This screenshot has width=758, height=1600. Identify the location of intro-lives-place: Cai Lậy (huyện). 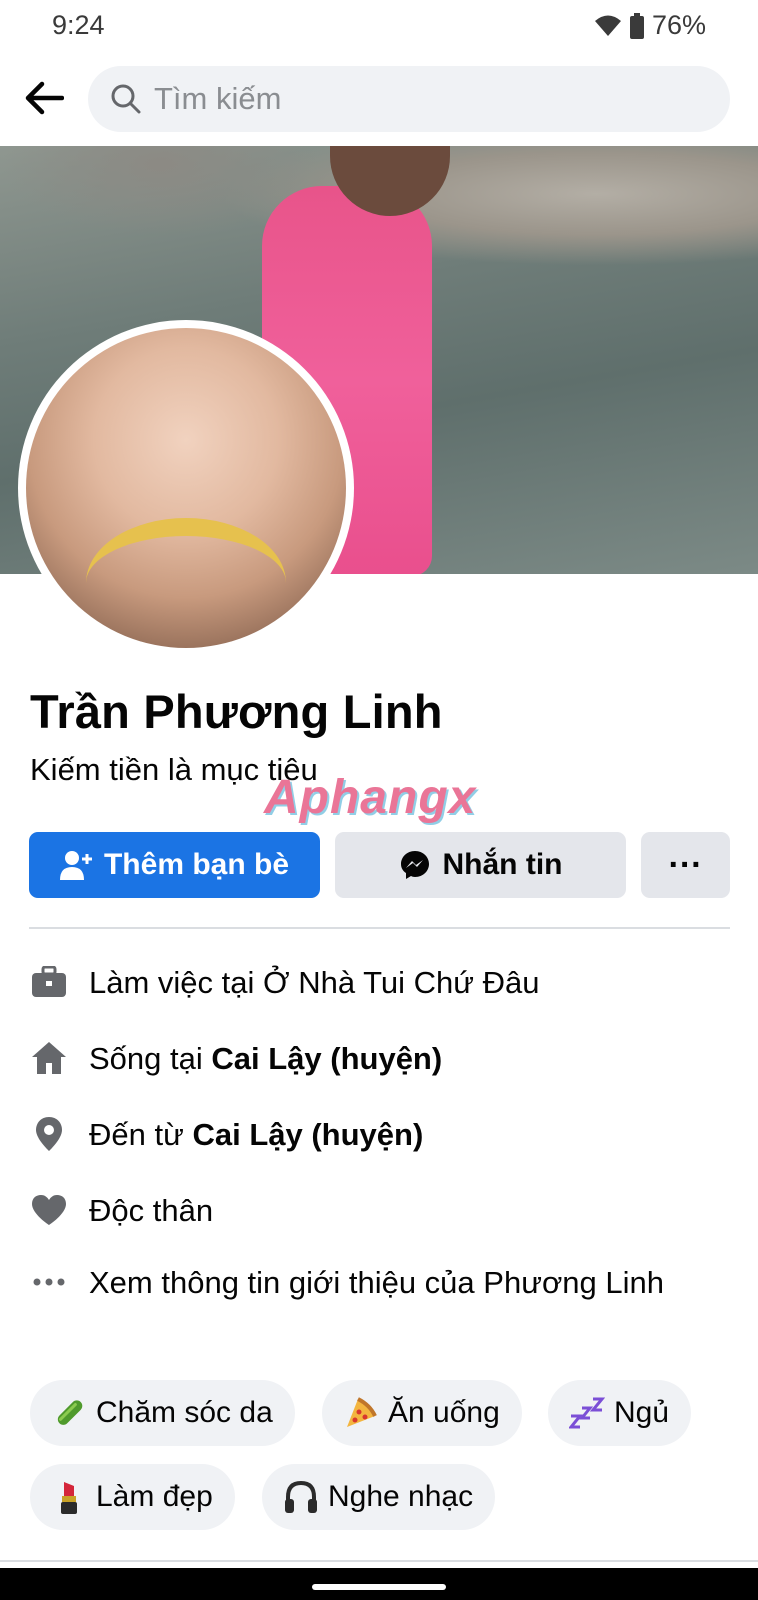
(326, 1058).